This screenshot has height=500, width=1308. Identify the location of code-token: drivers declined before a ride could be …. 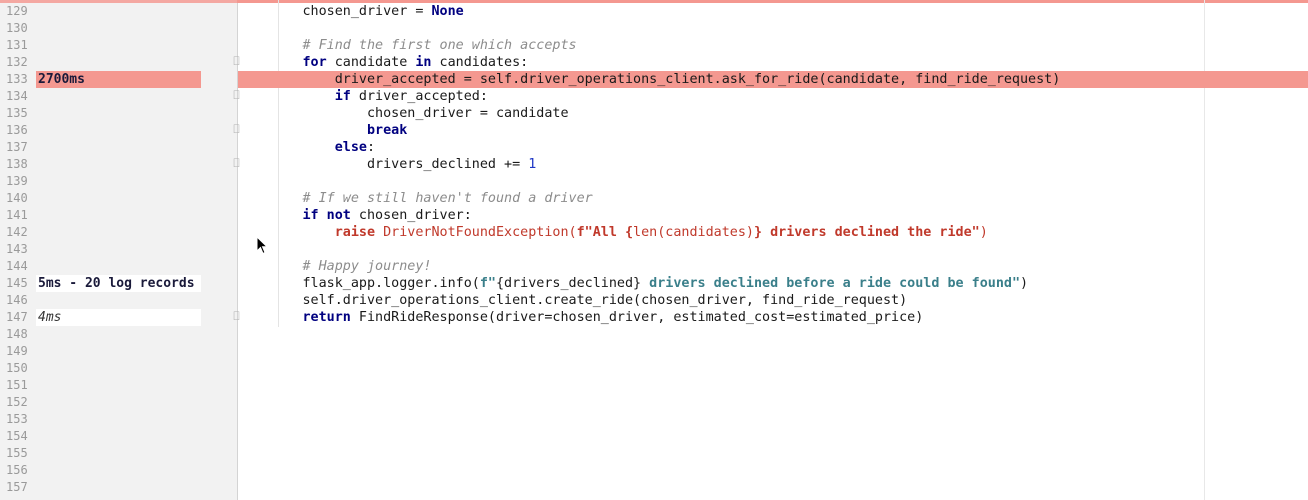
(831, 283).